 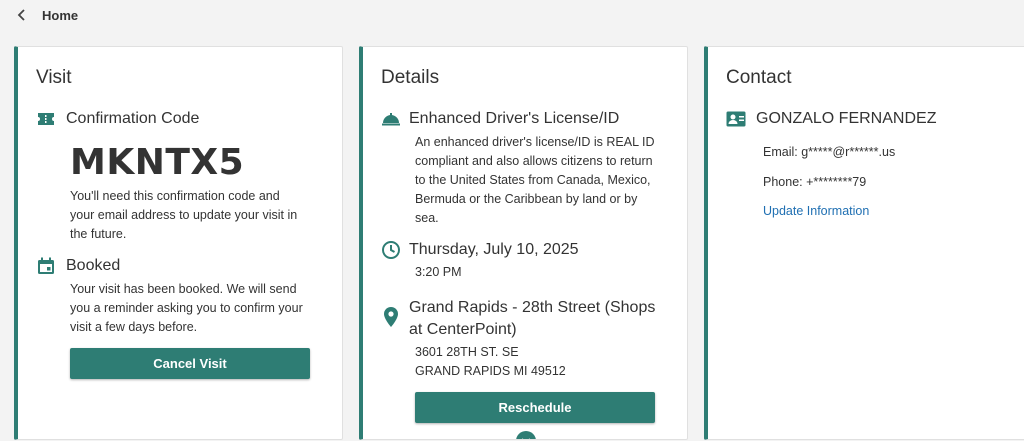 What do you see at coordinates (98, 234) in the screenshot?
I see `code-note-3: the future.` at bounding box center [98, 234].